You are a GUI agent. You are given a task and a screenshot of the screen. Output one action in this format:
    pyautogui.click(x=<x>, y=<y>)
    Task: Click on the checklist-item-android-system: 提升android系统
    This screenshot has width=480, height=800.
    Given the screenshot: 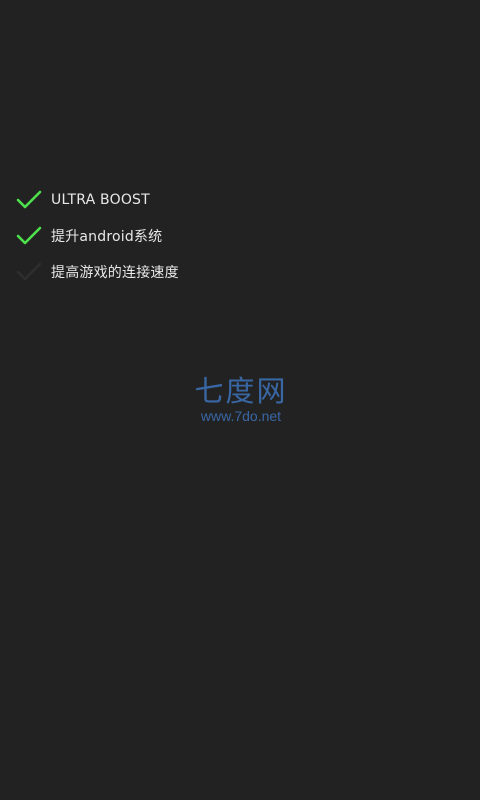 What is the action you would take?
    pyautogui.click(x=166, y=236)
    